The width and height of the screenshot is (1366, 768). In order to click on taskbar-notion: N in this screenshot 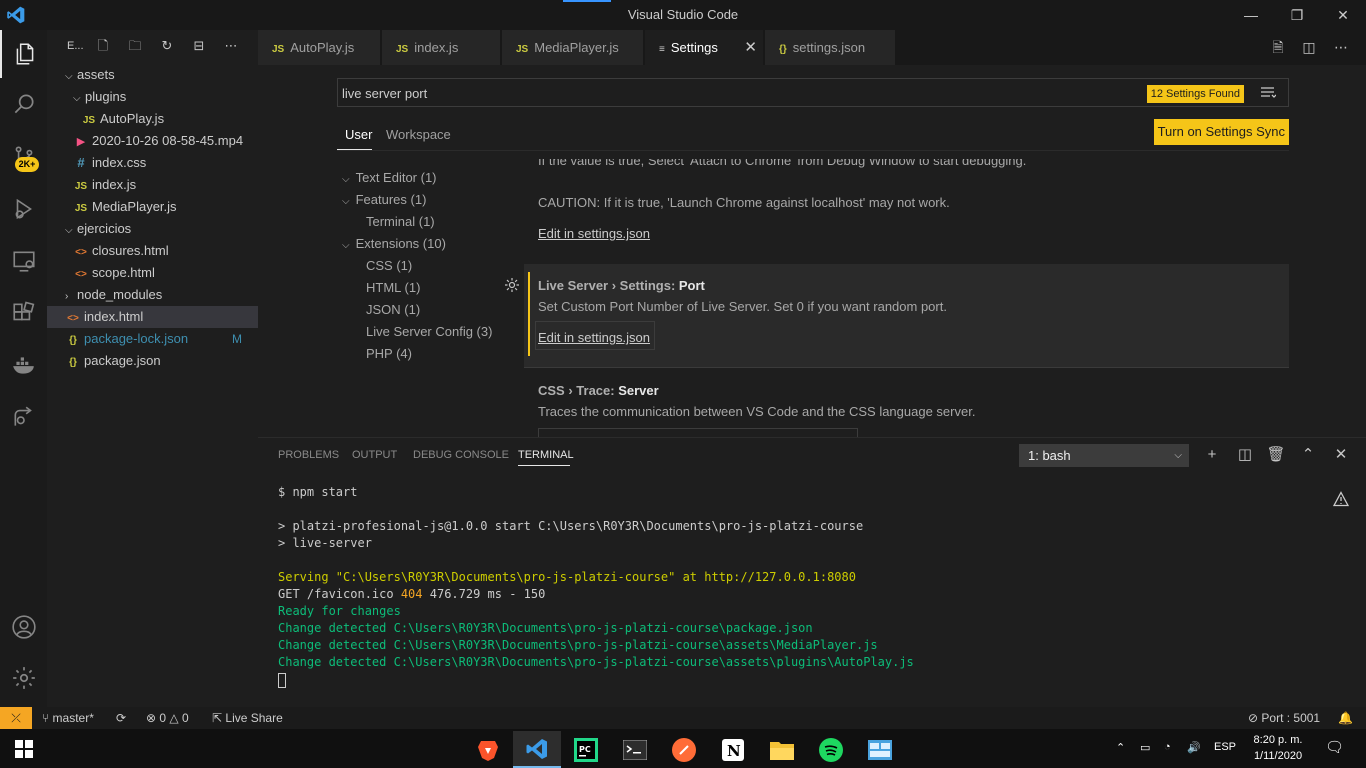, I will do `click(733, 749)`.